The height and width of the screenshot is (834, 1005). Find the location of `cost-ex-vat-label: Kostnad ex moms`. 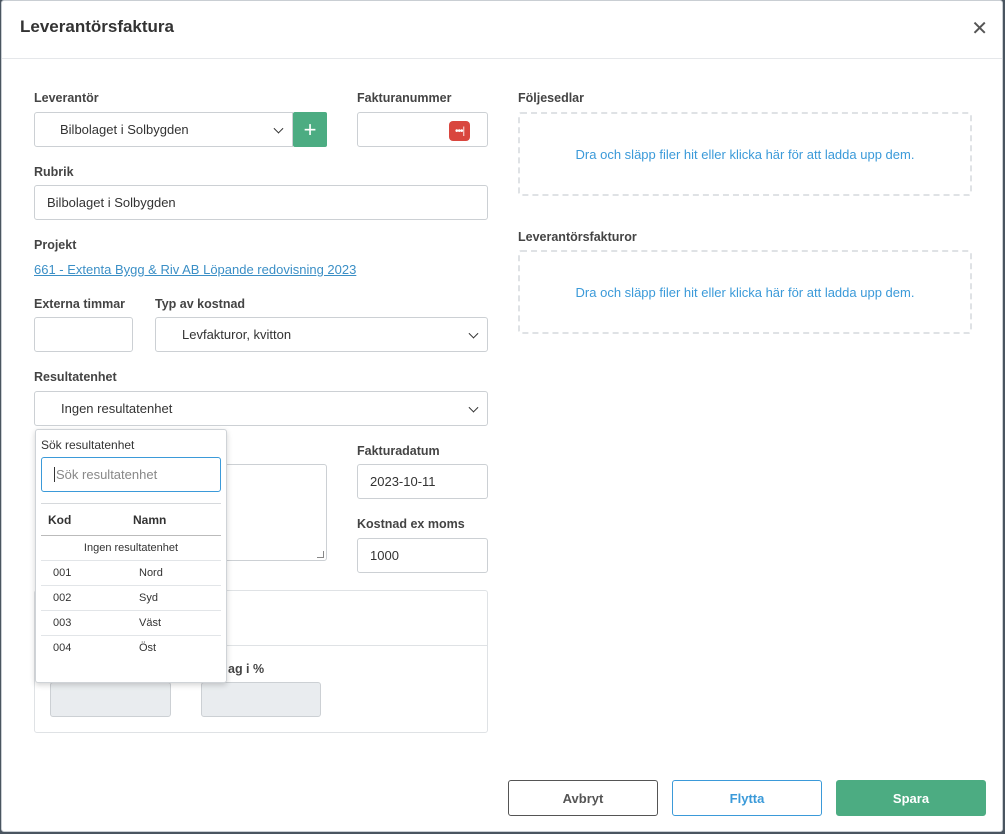

cost-ex-vat-label: Kostnad ex moms is located at coordinates (411, 524).